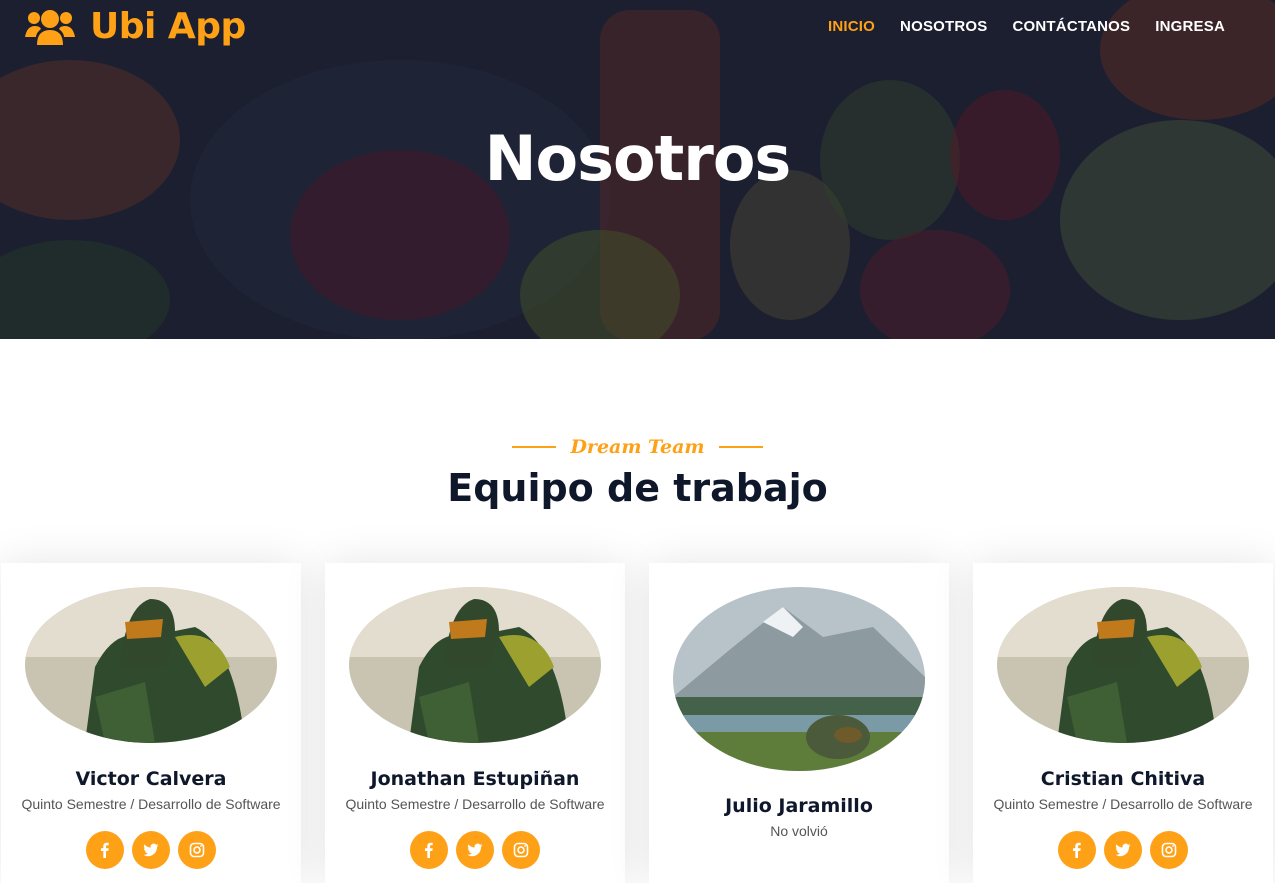  Describe the element at coordinates (151, 779) in the screenshot. I see `team-member-name: Victor Calvera` at that location.